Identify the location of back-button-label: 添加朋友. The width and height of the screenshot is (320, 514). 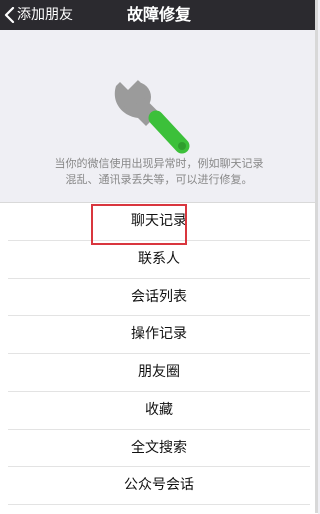
(45, 15).